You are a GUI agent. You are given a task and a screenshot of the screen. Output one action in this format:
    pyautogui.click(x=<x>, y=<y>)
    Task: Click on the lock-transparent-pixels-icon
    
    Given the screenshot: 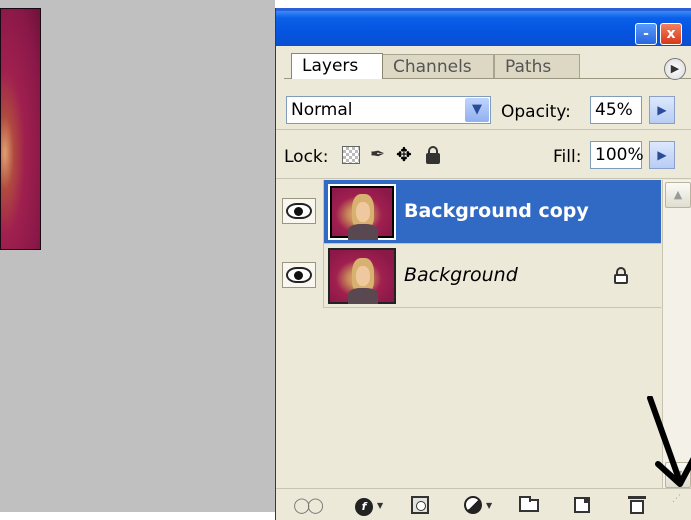 What is the action you would take?
    pyautogui.click(x=351, y=155)
    